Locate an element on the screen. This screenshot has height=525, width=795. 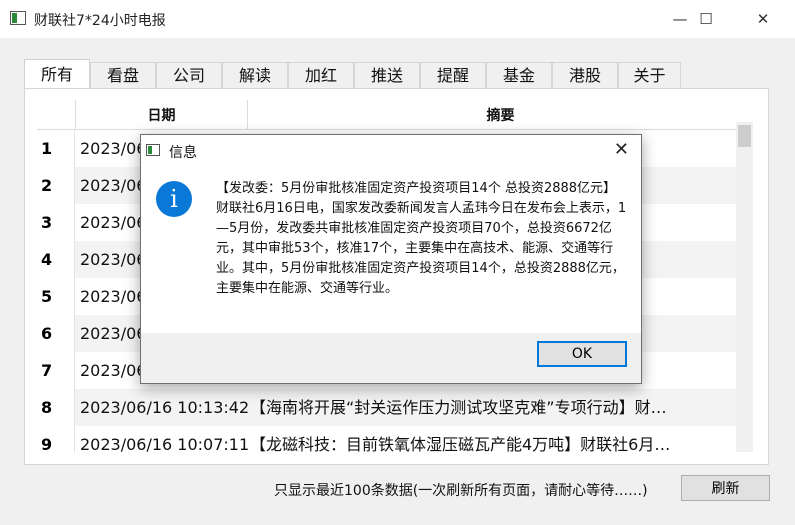
tab-market: 看盘 is located at coordinates (123, 75).